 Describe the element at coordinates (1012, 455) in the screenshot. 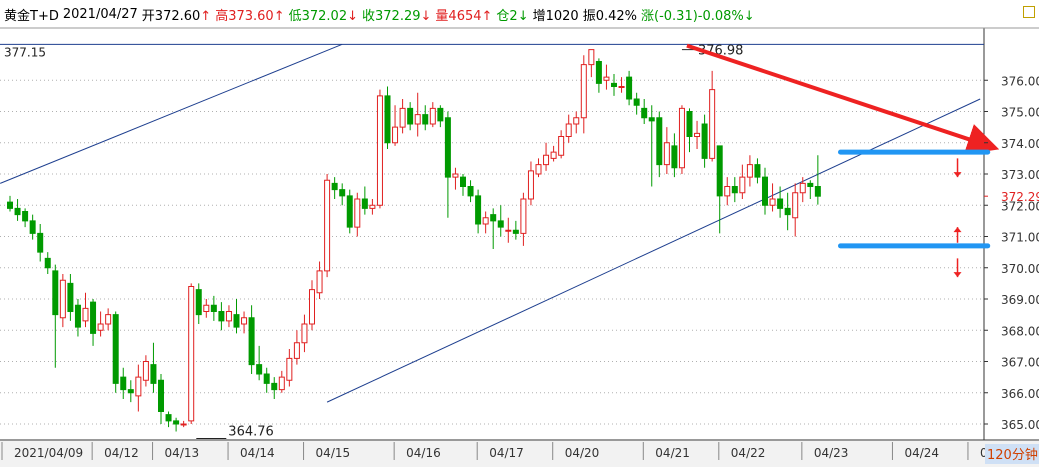

I see `timeframe-label: 120分钟` at that location.